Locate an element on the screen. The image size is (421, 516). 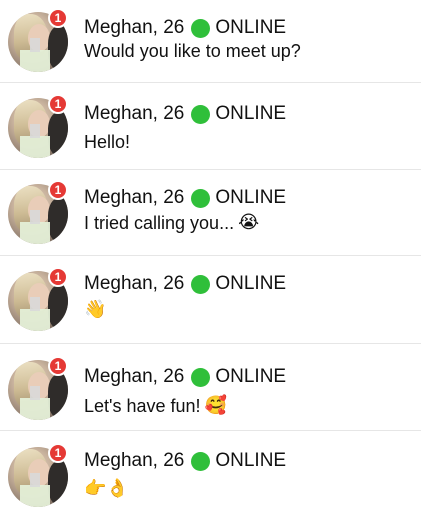
message-preview: Hello! is located at coordinates (109, 142).